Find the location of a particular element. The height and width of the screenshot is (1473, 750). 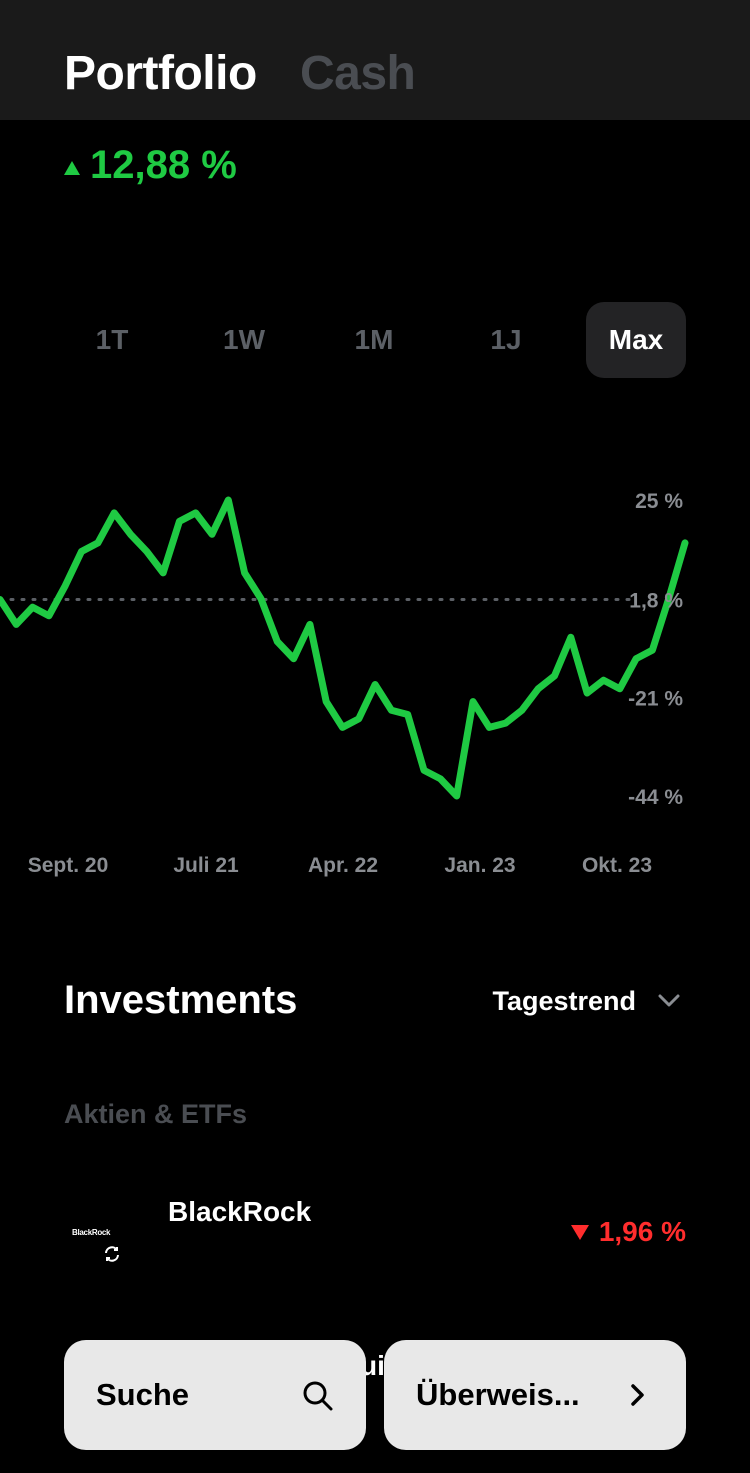

holding-row: BlackRock BlackRock 1,96 % is located at coordinates (375, 1230).